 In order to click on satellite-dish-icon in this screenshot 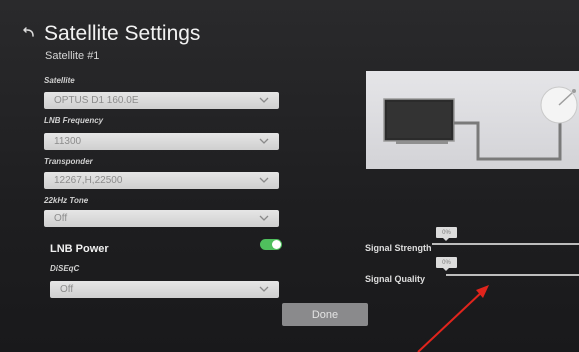, I will do `click(559, 105)`.